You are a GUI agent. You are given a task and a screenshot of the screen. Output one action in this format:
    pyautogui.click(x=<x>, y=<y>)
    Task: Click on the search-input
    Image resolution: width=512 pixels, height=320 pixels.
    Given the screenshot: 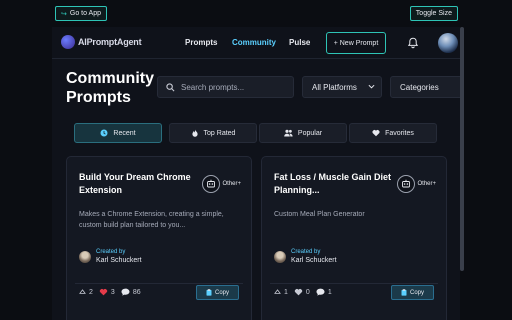 What is the action you would take?
    pyautogui.click(x=231, y=87)
    